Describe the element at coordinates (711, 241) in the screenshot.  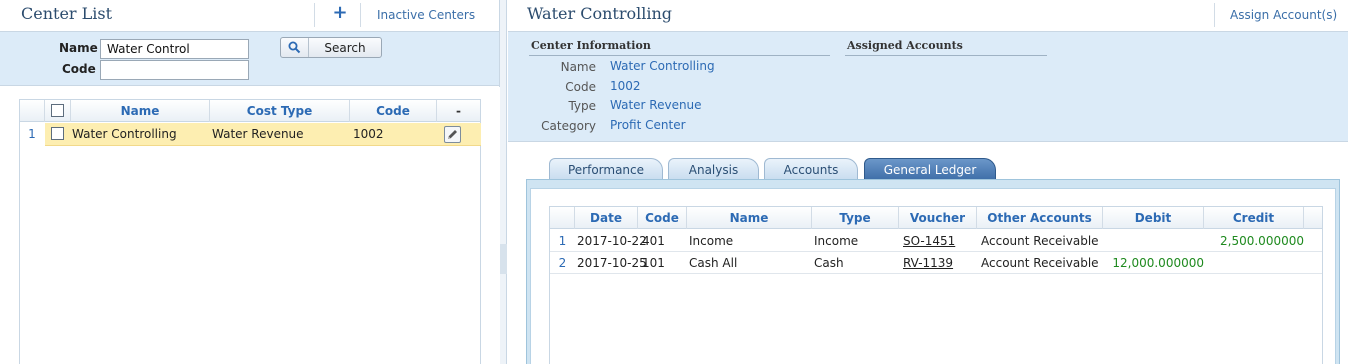
I see `row-name: Income` at that location.